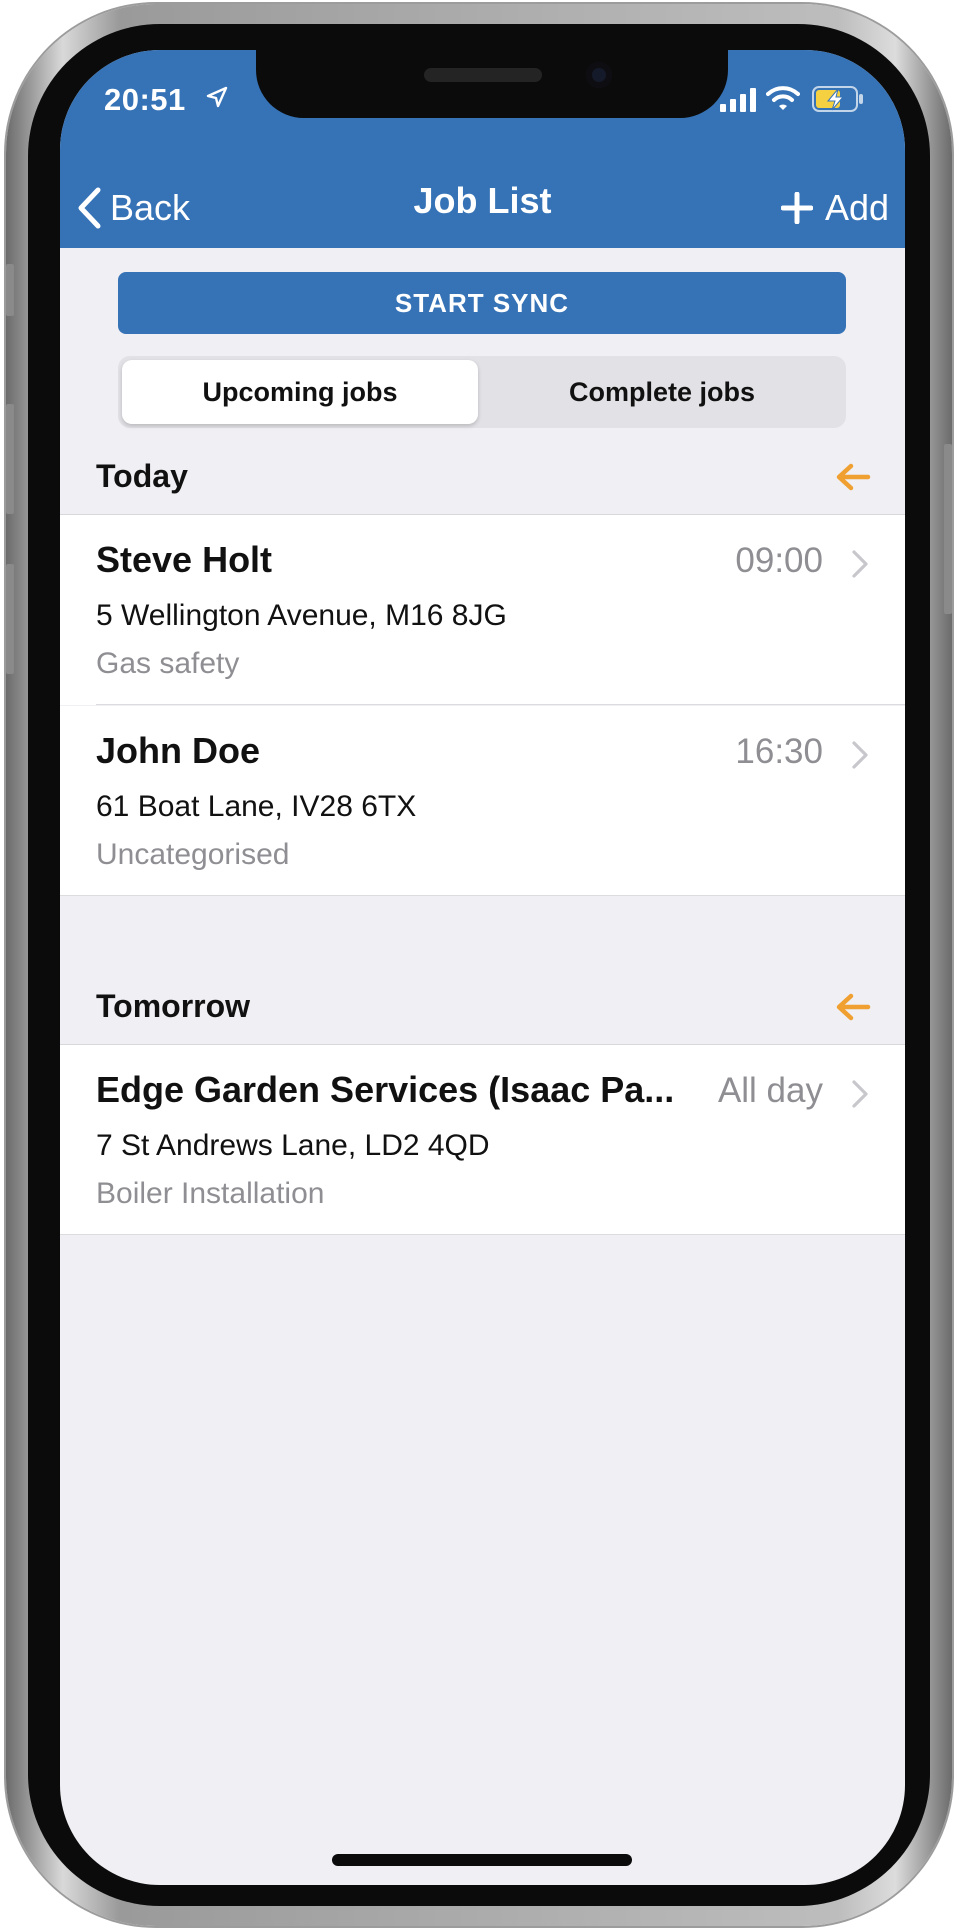  What do you see at coordinates (492, 84) in the screenshot?
I see `notch` at bounding box center [492, 84].